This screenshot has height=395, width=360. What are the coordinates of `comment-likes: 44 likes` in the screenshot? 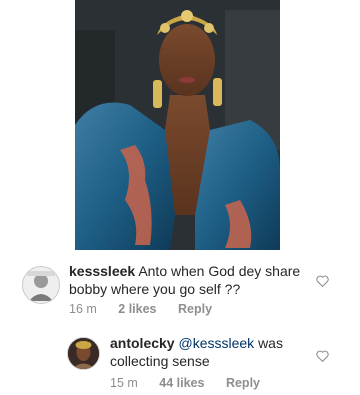 It's located at (181, 383).